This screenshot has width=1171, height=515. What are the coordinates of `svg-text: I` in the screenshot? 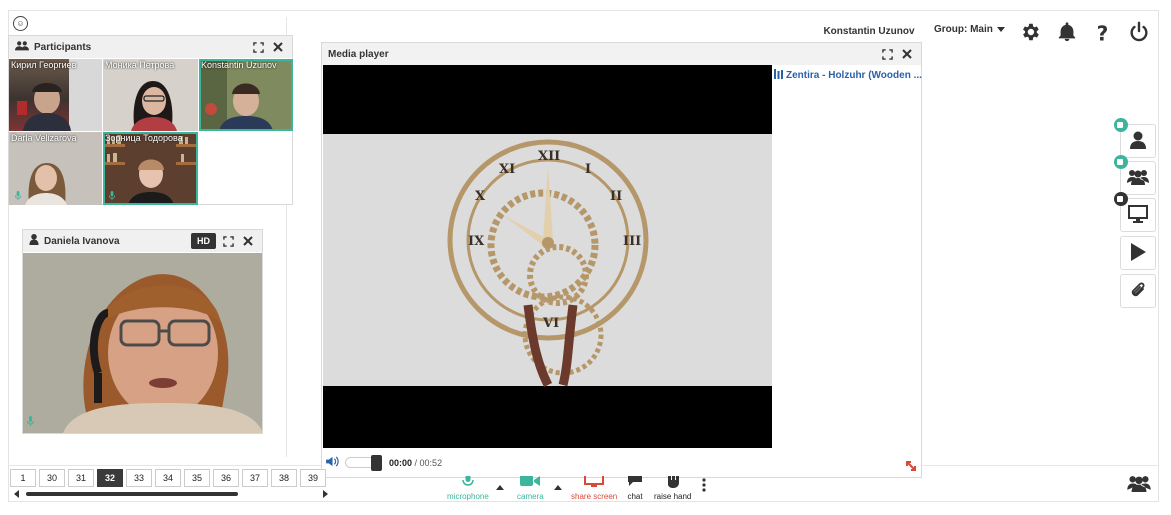 It's located at (588, 169).